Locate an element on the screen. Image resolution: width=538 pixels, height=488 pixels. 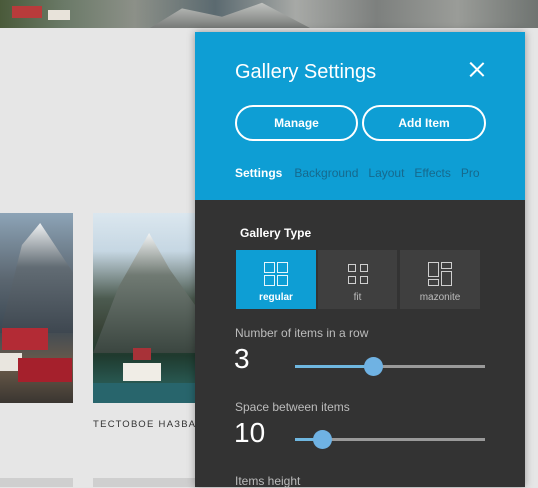
masonry-icon is located at coordinates (440, 274).